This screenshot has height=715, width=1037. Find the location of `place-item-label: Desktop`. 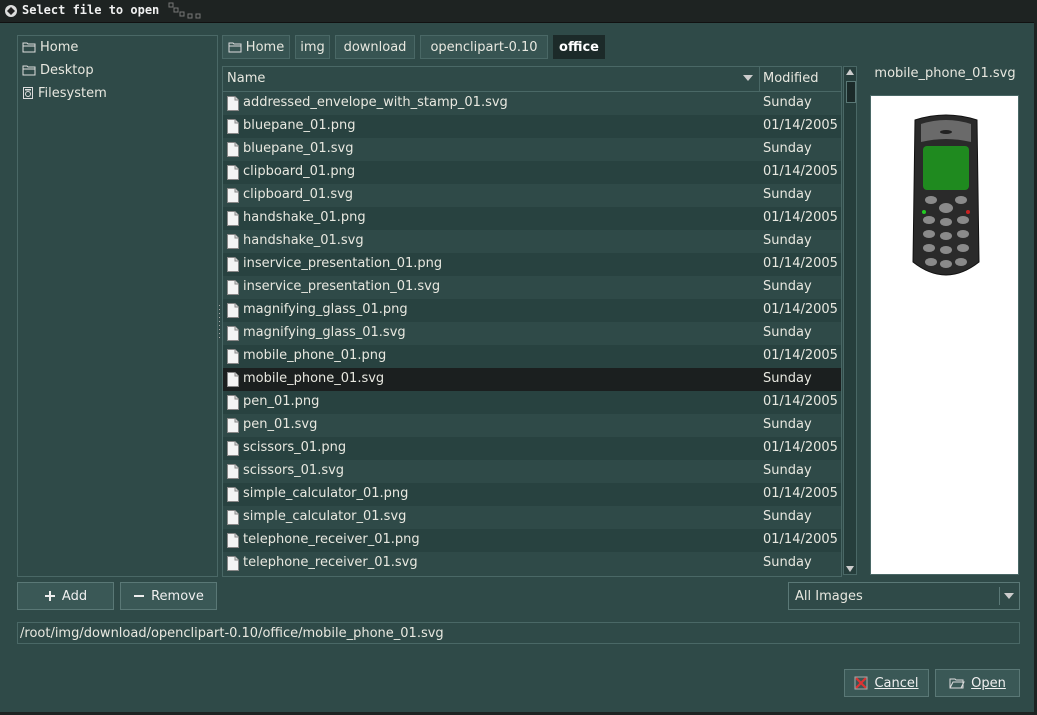

place-item-label: Desktop is located at coordinates (67, 70).